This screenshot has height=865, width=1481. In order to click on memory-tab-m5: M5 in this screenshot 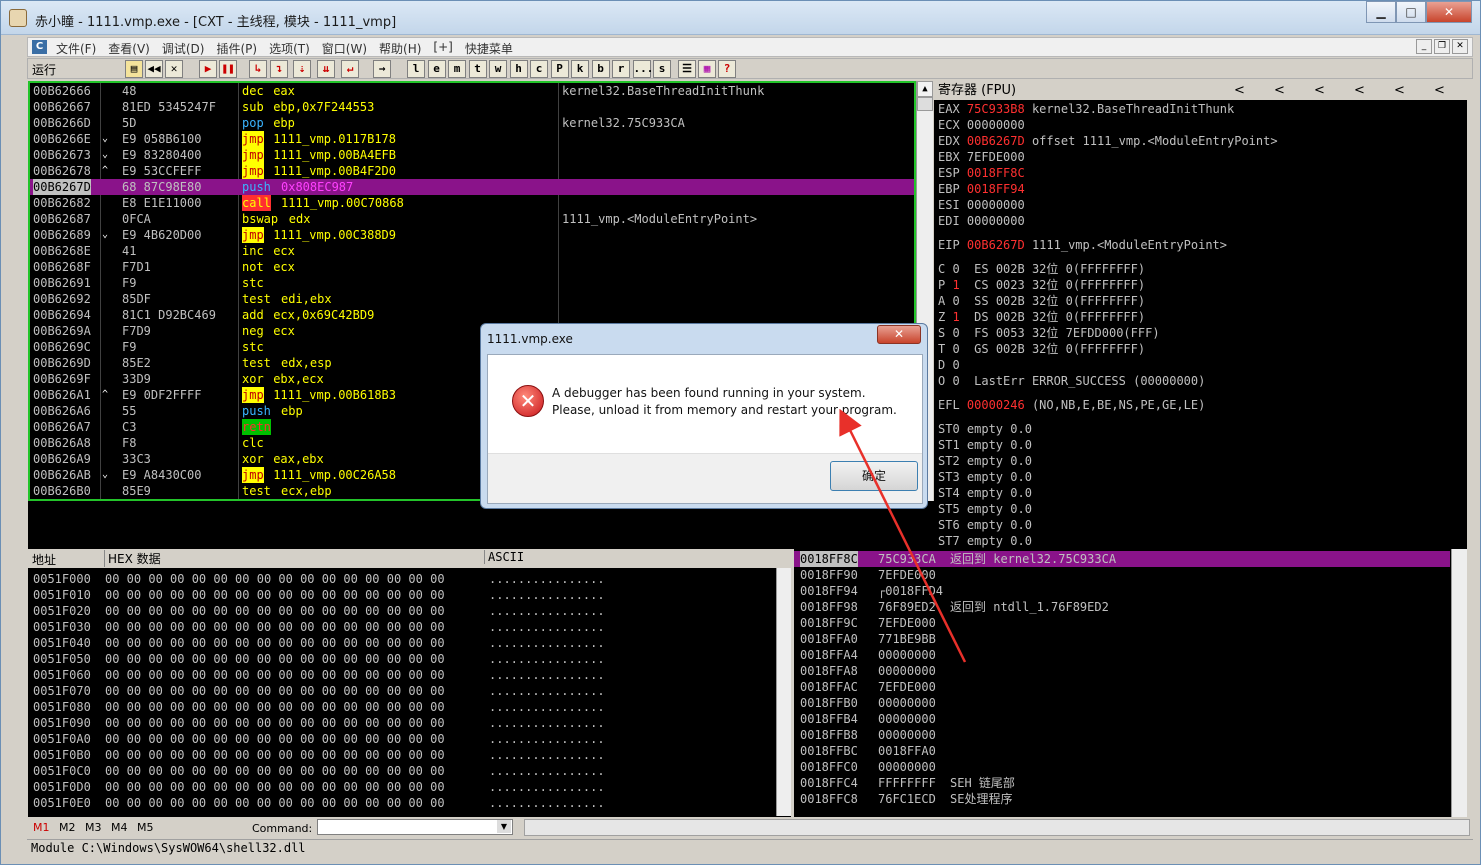, I will do `click(145, 827)`.